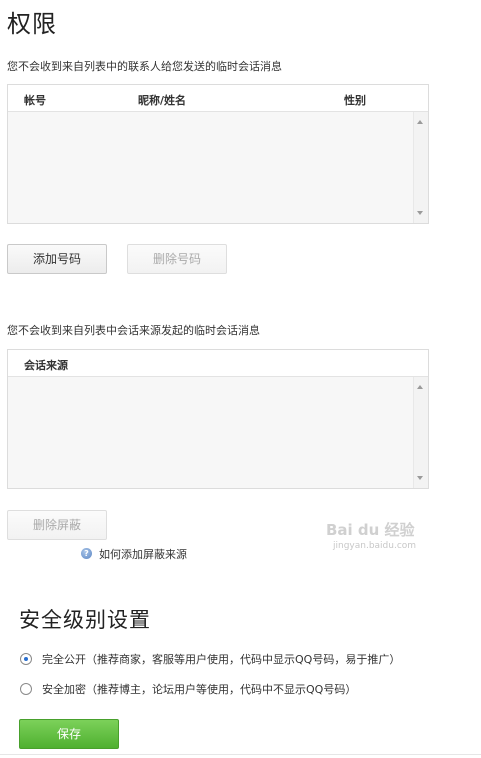  What do you see at coordinates (162, 100) in the screenshot?
I see `column-header-nickname: 昵称/姓名` at bounding box center [162, 100].